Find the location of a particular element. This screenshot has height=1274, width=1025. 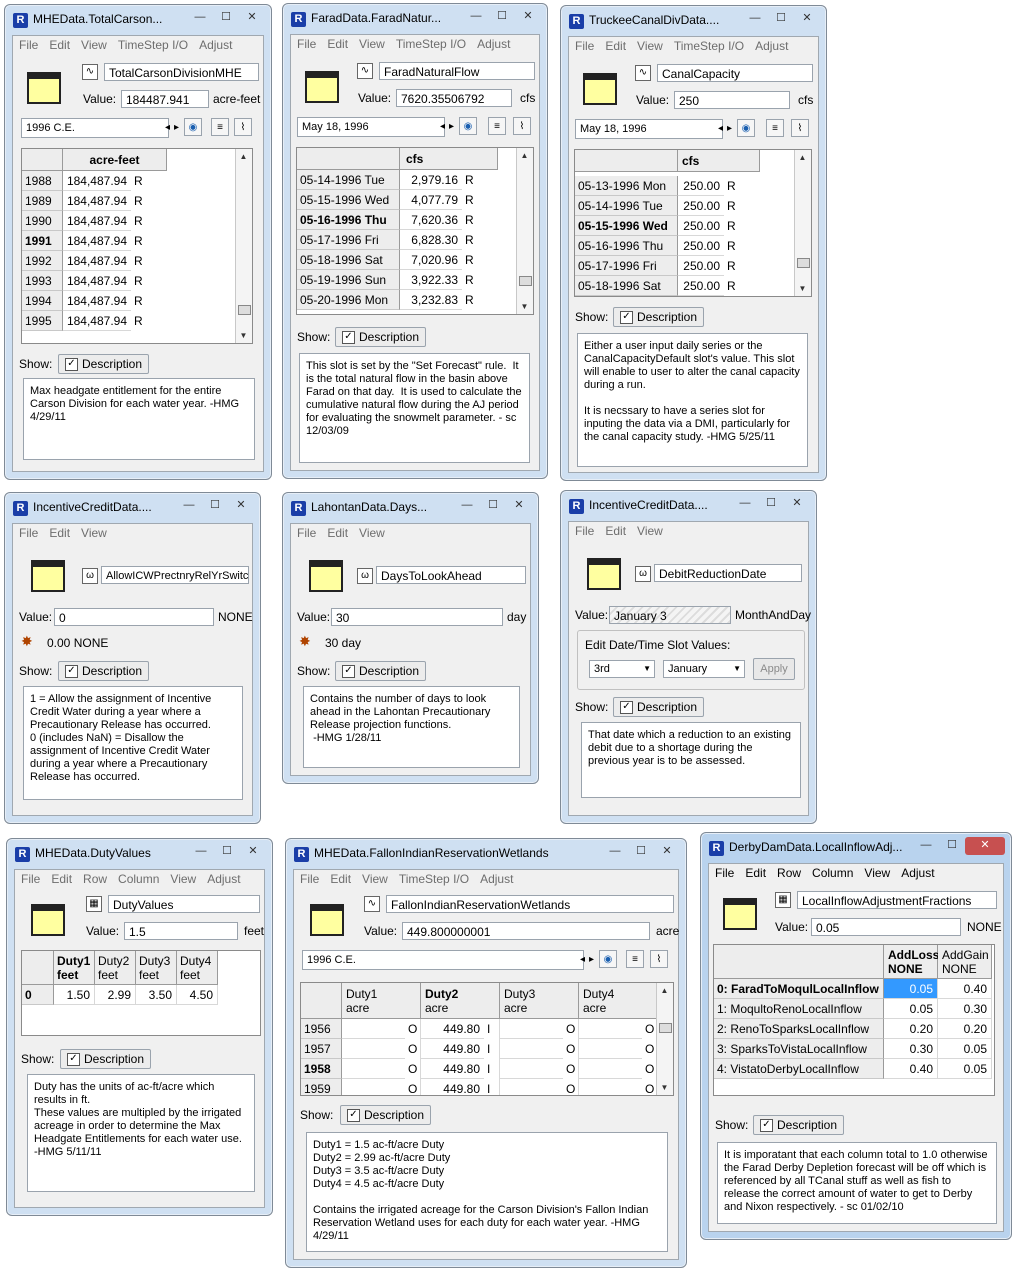

table-cell: 1.50 is located at coordinates (74, 995).